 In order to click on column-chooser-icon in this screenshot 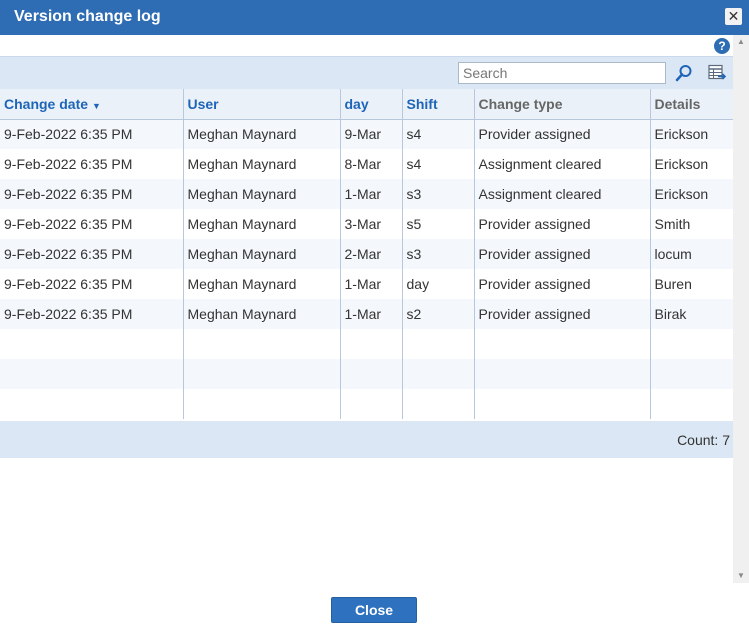, I will do `click(717, 73)`.